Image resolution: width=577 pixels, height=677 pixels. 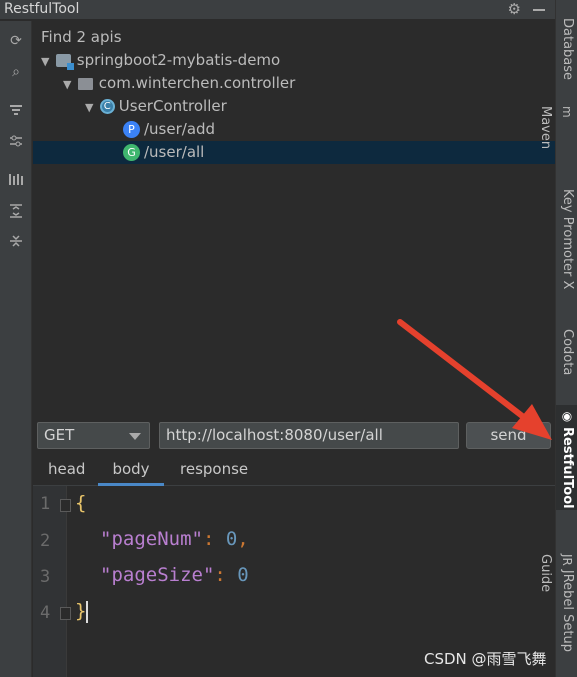 What do you see at coordinates (474, 379) in the screenshot?
I see `annotation-arrow` at bounding box center [474, 379].